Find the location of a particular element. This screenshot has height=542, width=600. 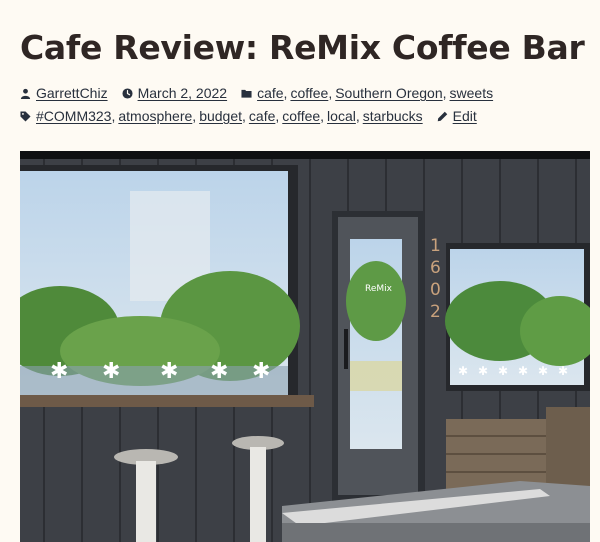

category-link-coffee: coffee is located at coordinates (309, 93).